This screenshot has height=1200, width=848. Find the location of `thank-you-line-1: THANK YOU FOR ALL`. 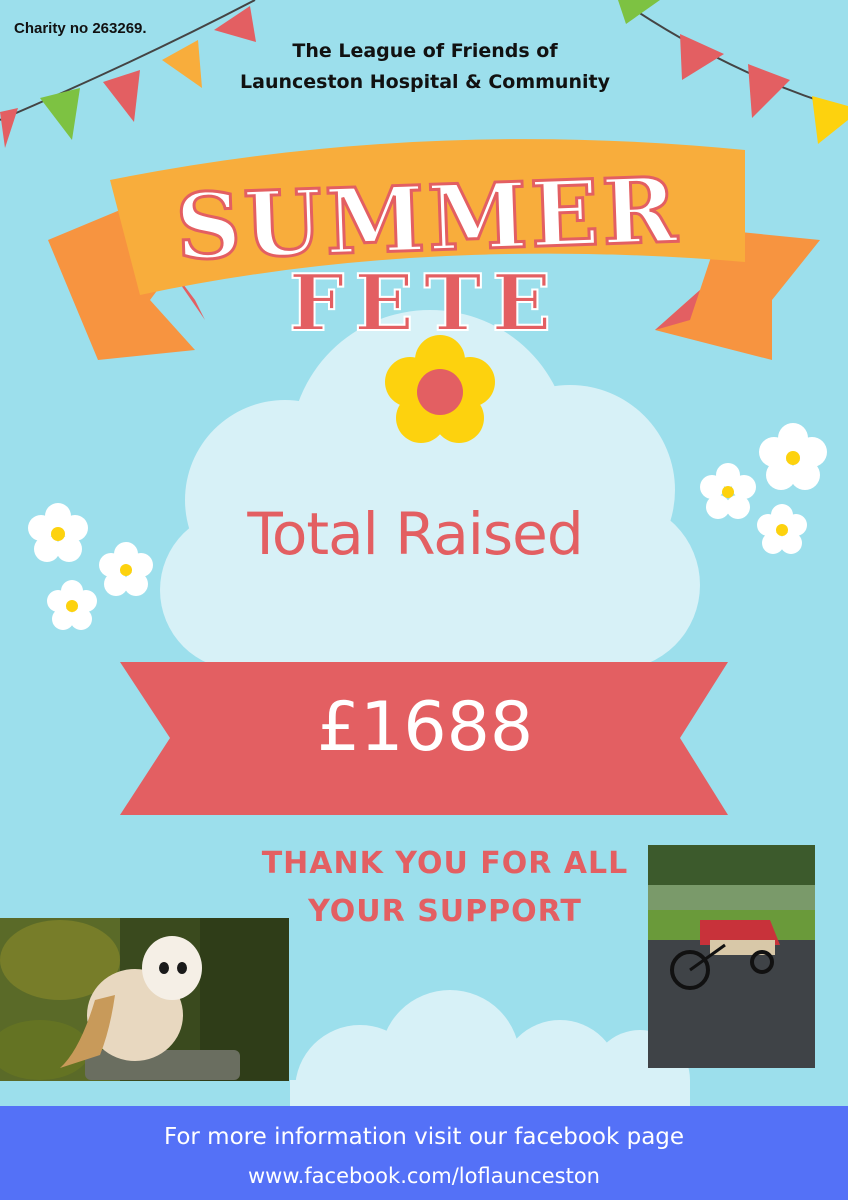

thank-you-line-1: THANK YOU FOR ALL is located at coordinates (445, 863).